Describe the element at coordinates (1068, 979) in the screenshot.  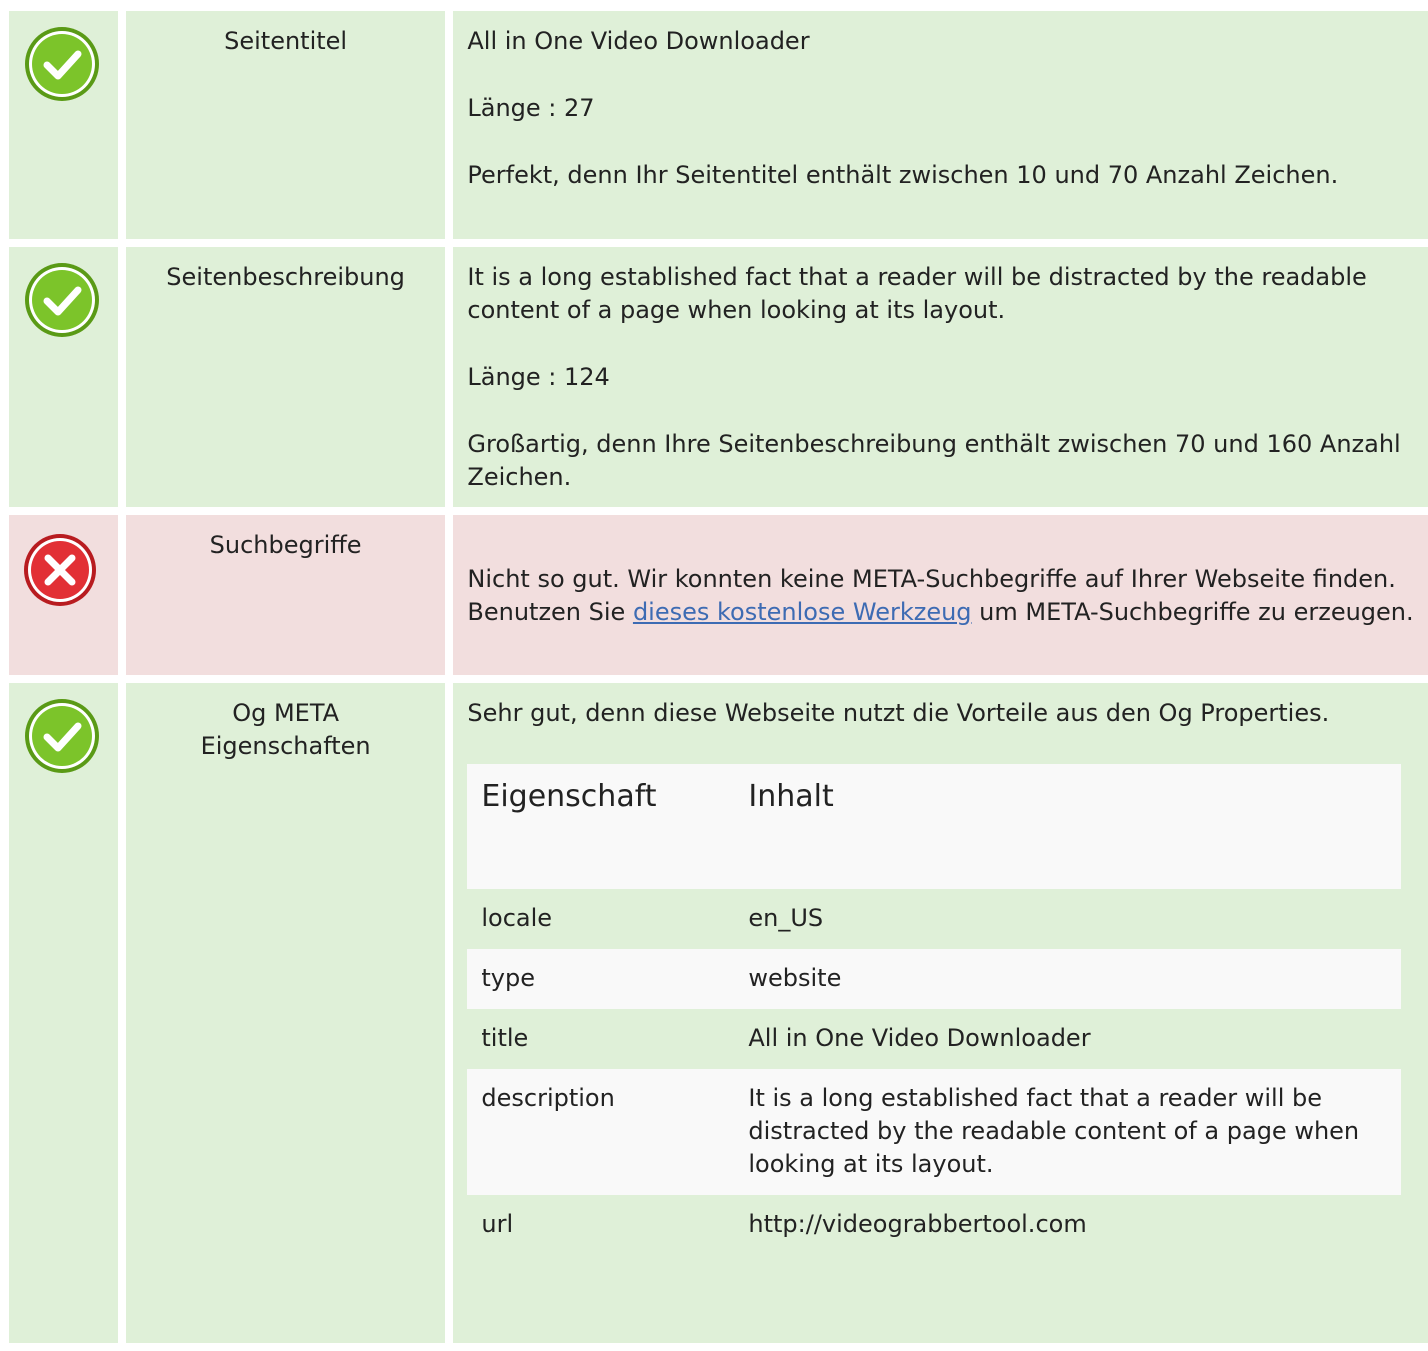
I see `og-content: website` at that location.